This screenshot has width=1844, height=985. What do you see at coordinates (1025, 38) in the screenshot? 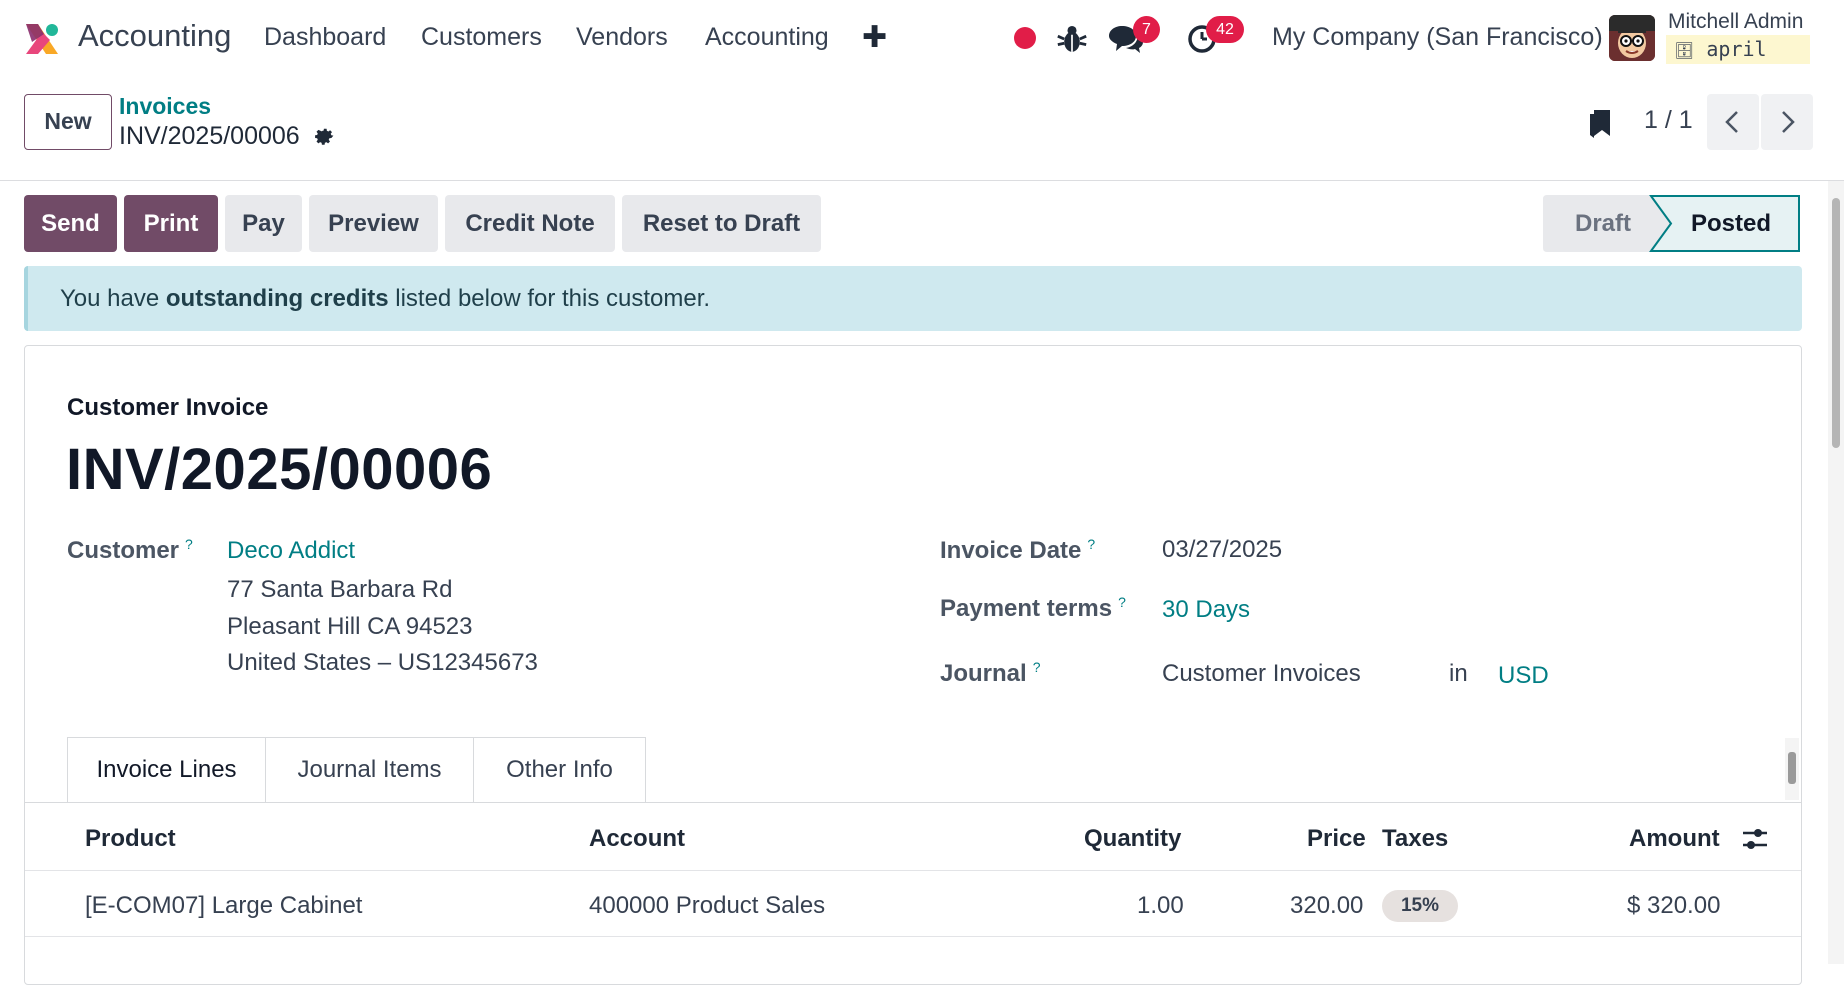
I see `record-indicator-icon` at bounding box center [1025, 38].